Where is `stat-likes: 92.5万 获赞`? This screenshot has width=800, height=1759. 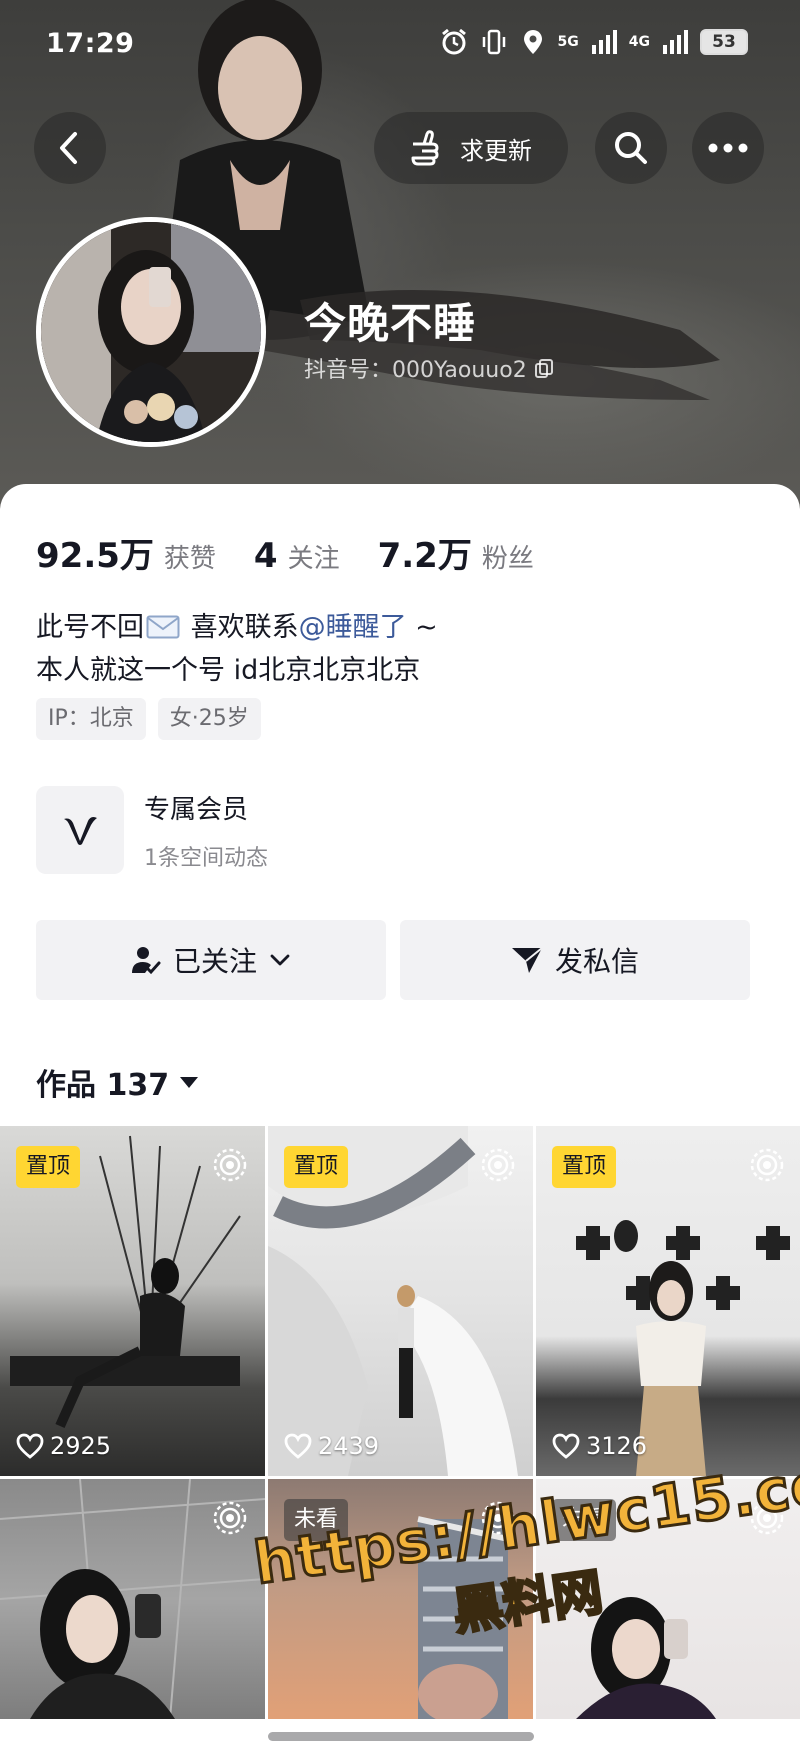 stat-likes: 92.5万 获赞 is located at coordinates (126, 552).